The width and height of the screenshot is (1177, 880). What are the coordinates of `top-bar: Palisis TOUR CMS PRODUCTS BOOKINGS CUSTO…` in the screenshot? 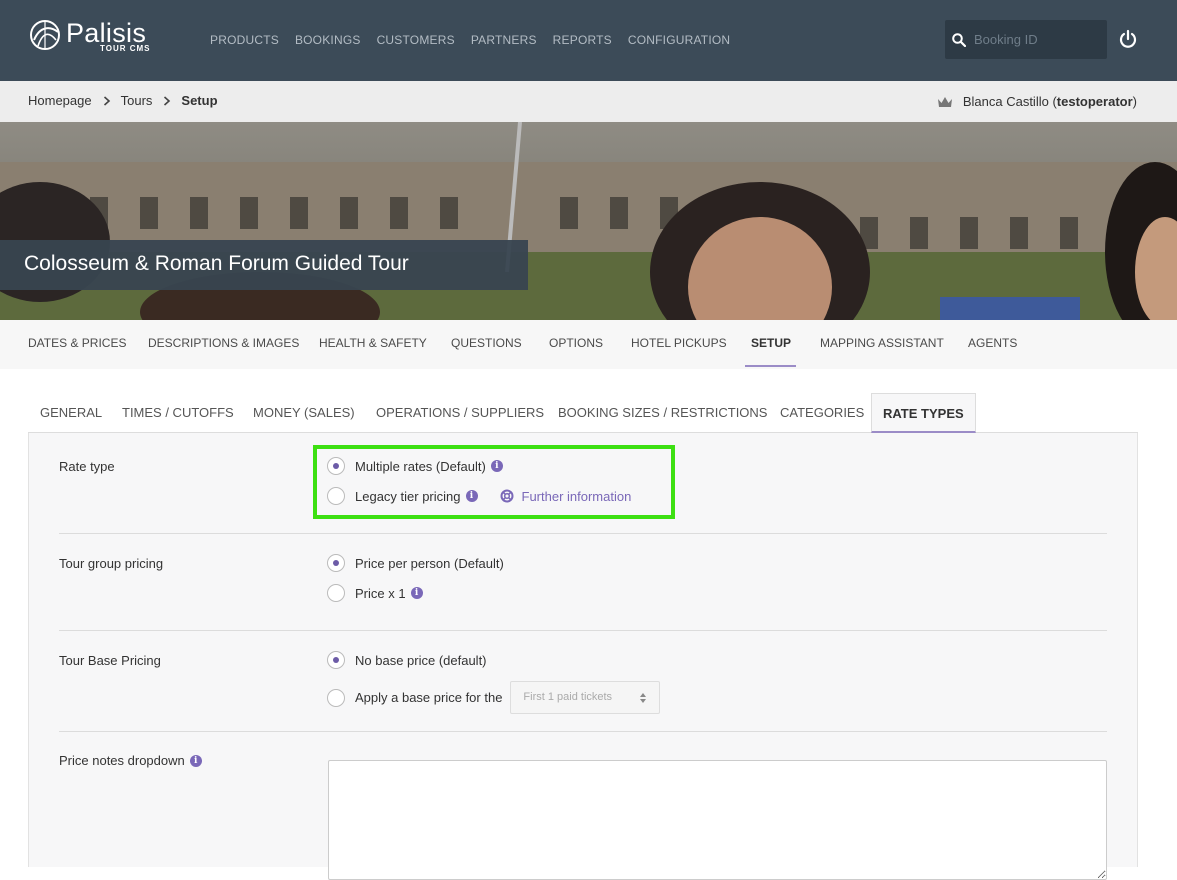 It's located at (588, 40).